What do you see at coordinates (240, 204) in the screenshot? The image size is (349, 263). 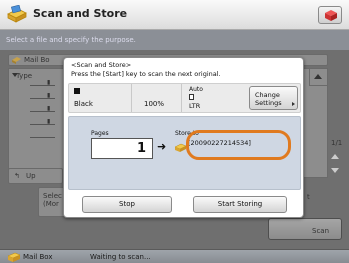 I see `start-storing-button: Start Storing` at bounding box center [240, 204].